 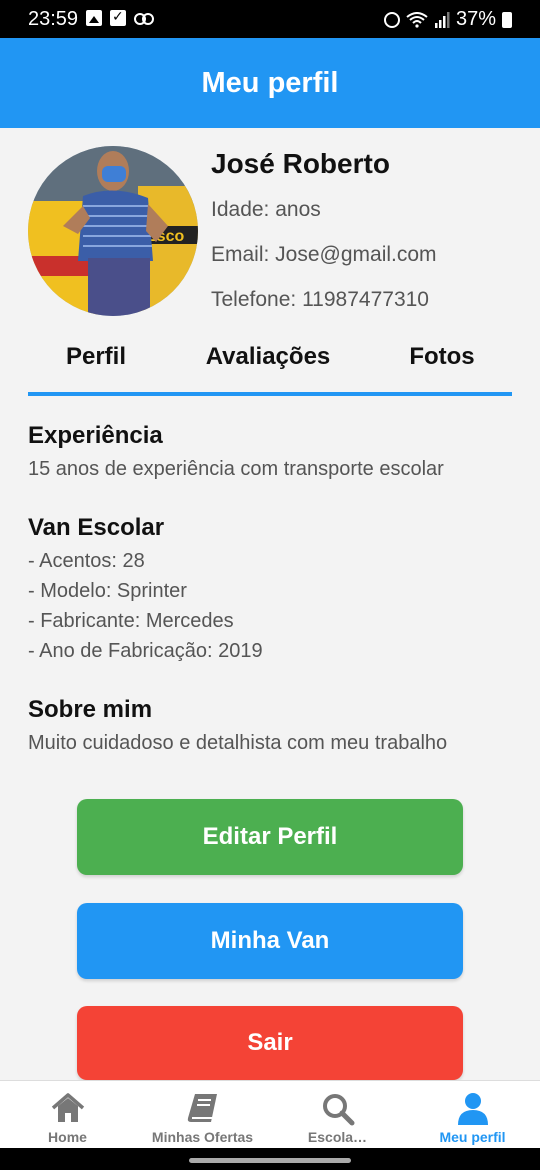 I want to click on avatar: Esco, so click(x=113, y=231).